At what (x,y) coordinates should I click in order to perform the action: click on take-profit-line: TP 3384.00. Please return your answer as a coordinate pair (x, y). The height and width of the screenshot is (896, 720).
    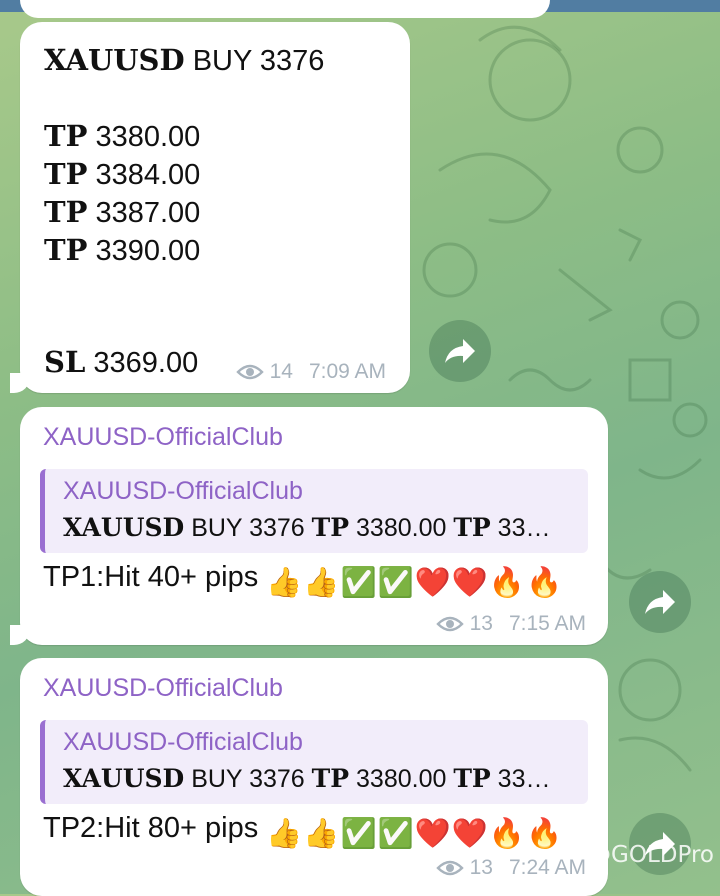
    Looking at the image, I should click on (122, 174).